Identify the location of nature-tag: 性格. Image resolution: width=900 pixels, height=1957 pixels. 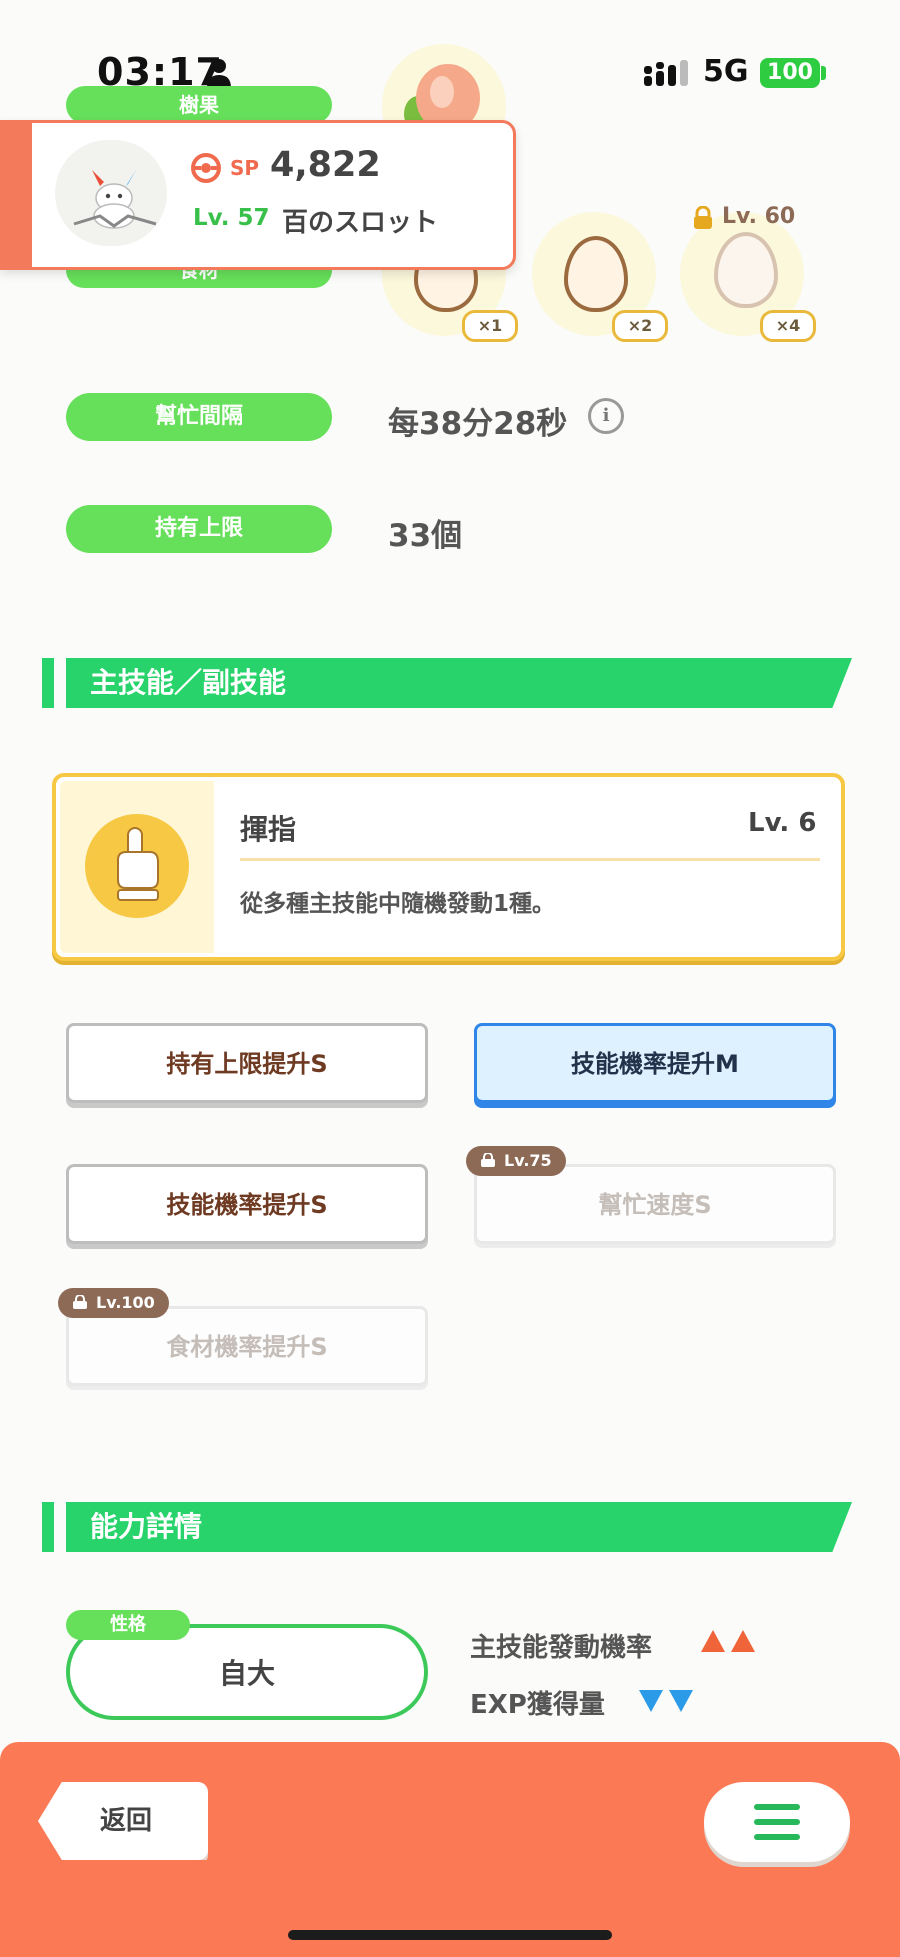
(128, 1625).